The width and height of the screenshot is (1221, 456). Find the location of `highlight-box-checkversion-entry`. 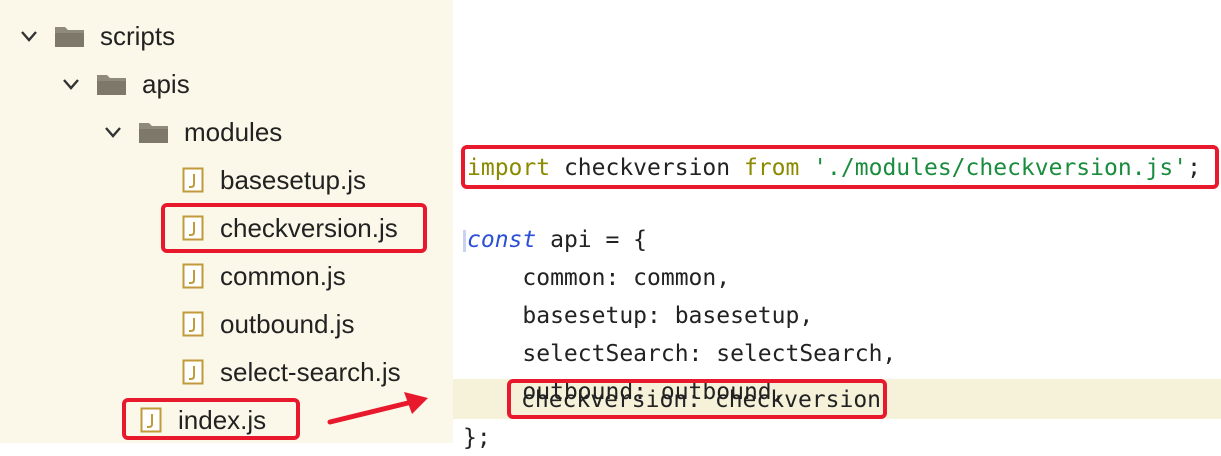

highlight-box-checkversion-entry is located at coordinates (697, 399).